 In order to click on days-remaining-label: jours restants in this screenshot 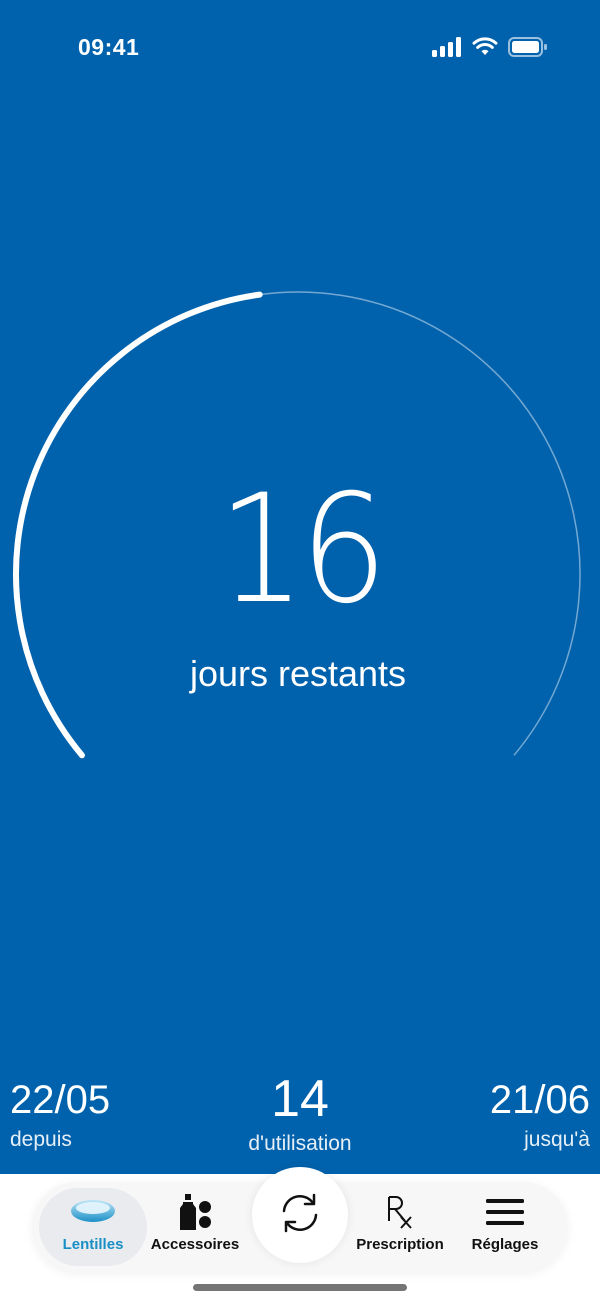, I will do `click(298, 673)`.